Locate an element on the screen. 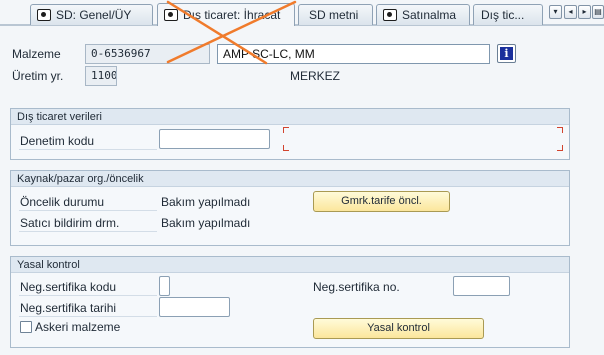  neg-cert-no-label: Neg.sertifika no. is located at coordinates (356, 287).